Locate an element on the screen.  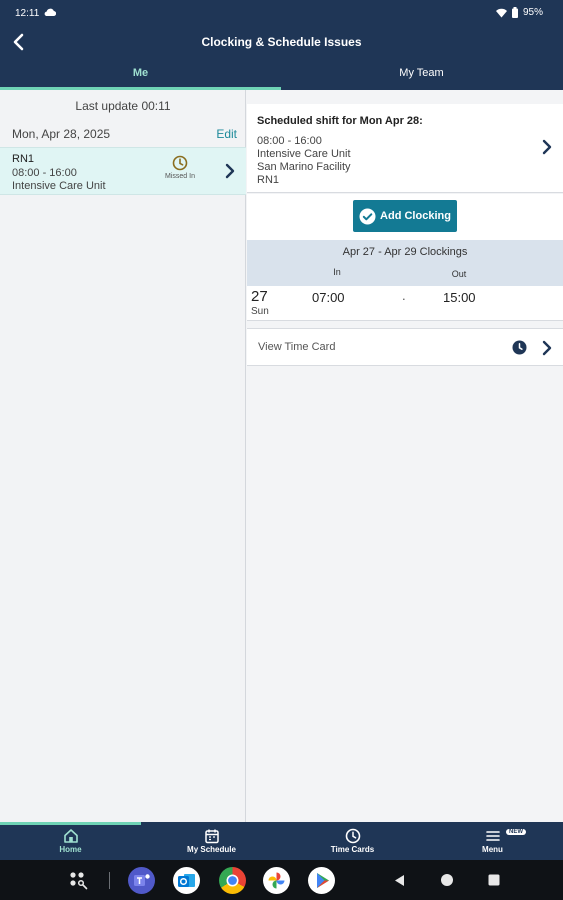
outlook-logo-icon is located at coordinates (186, 880).